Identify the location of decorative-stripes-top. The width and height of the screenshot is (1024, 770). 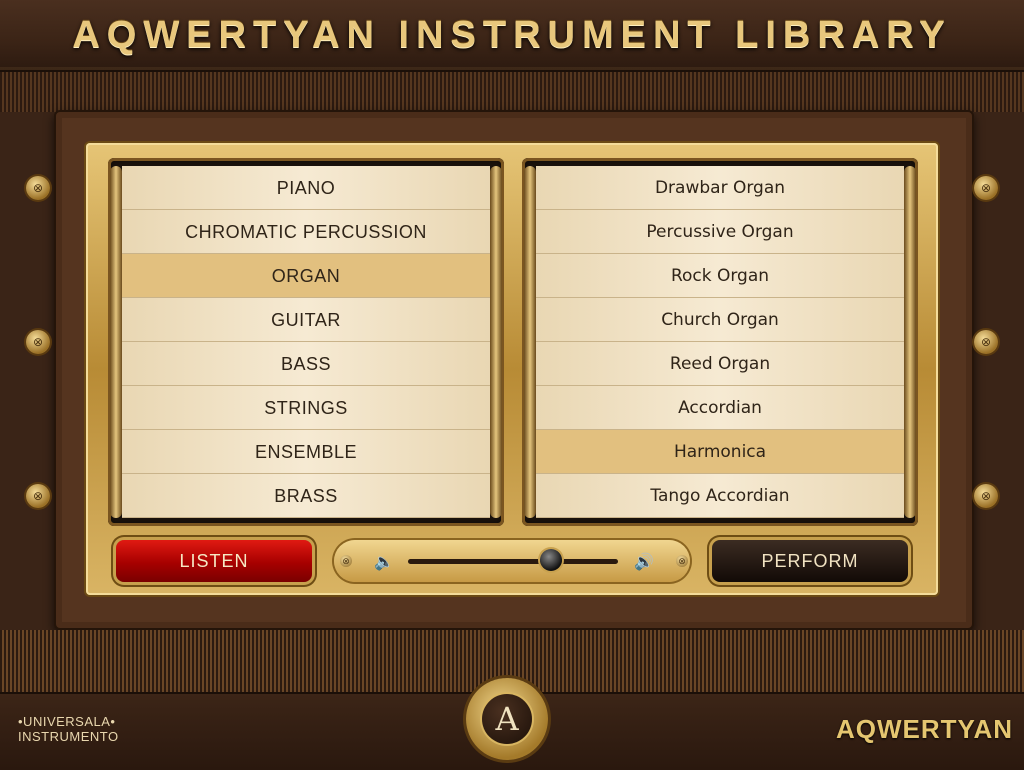
(512, 92).